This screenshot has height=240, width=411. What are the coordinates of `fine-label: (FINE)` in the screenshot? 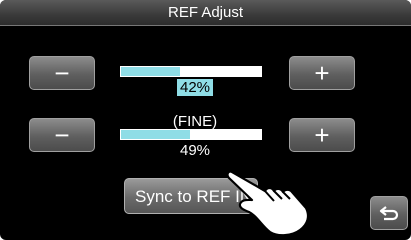 It's located at (195, 121).